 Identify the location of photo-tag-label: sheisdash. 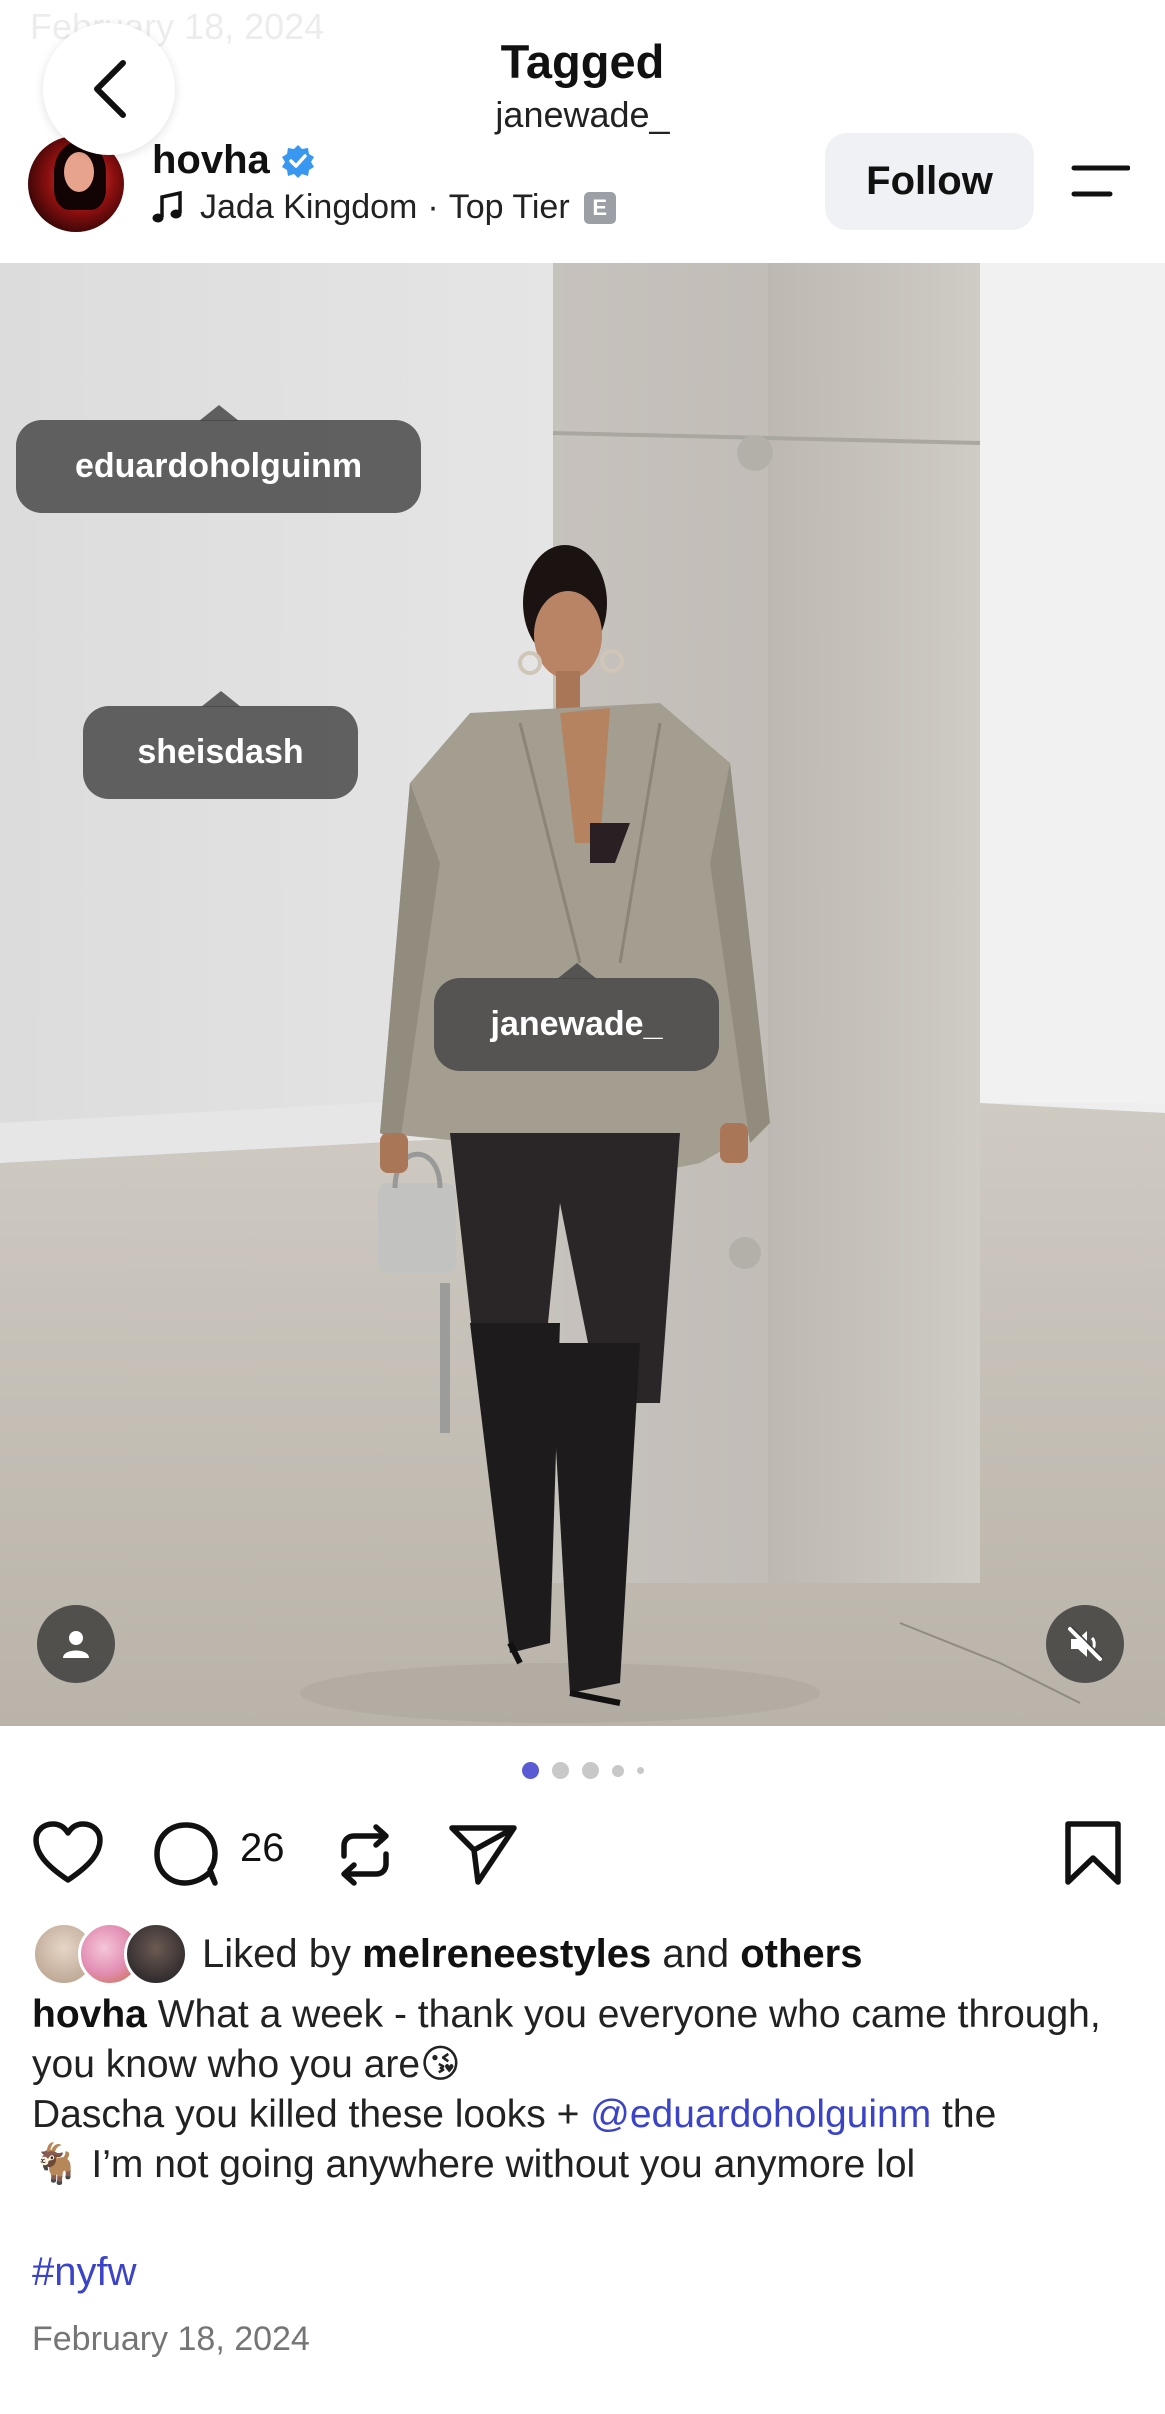
(220, 752).